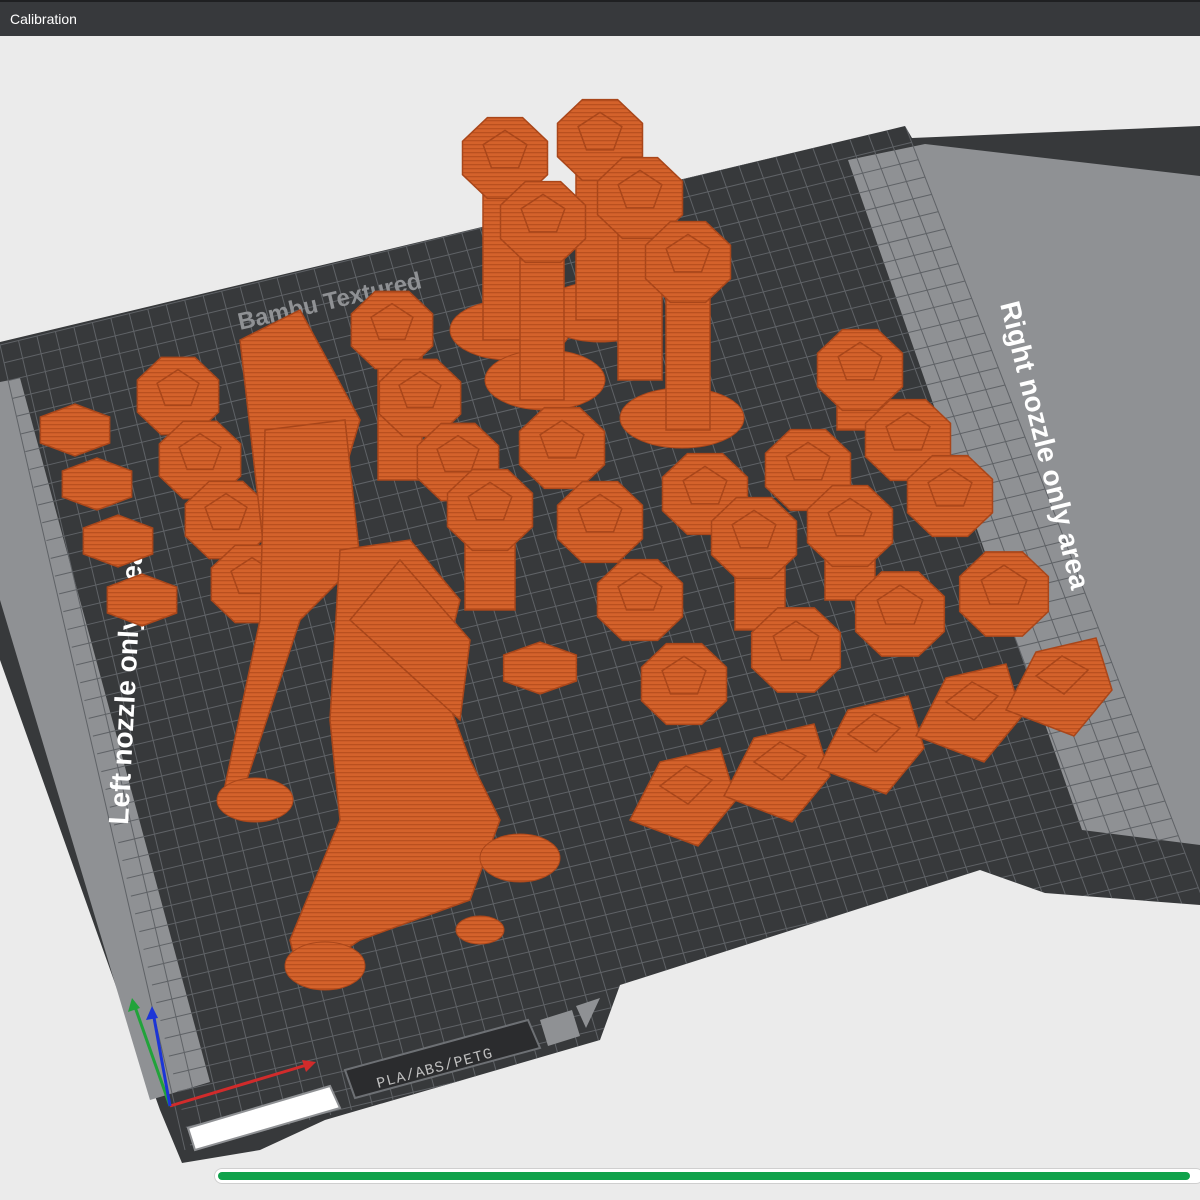 The height and width of the screenshot is (1200, 1200). What do you see at coordinates (600, 18) in the screenshot?
I see `title-bar: Calibration` at bounding box center [600, 18].